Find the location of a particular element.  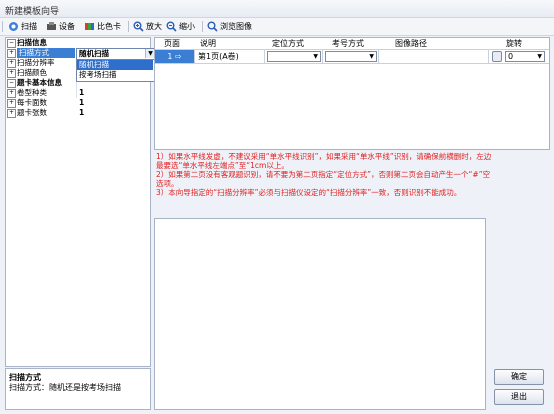

scan-mode-dropdown: 随机扫描 按考场扫描 is located at coordinates (116, 70).